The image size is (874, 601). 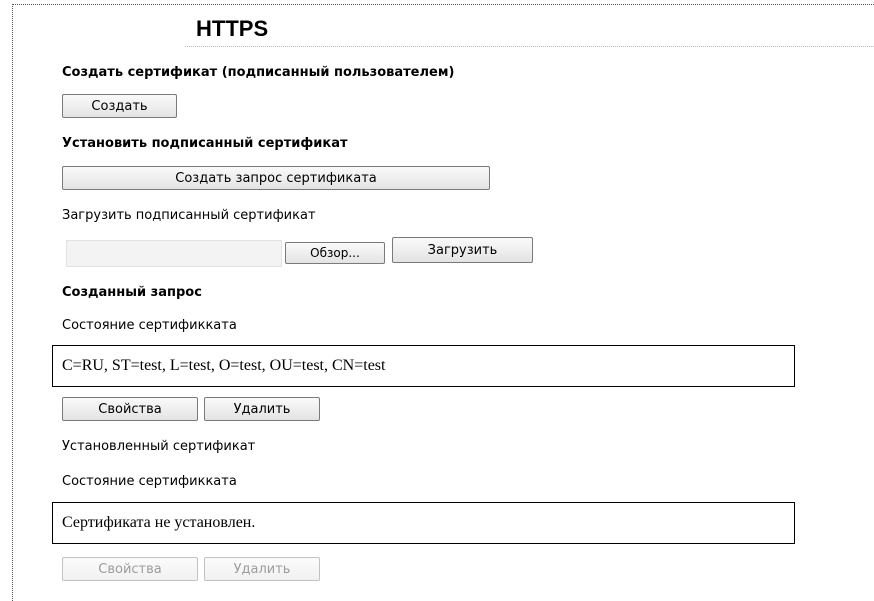 What do you see at coordinates (12, 302) in the screenshot?
I see `frame-left-border` at bounding box center [12, 302].